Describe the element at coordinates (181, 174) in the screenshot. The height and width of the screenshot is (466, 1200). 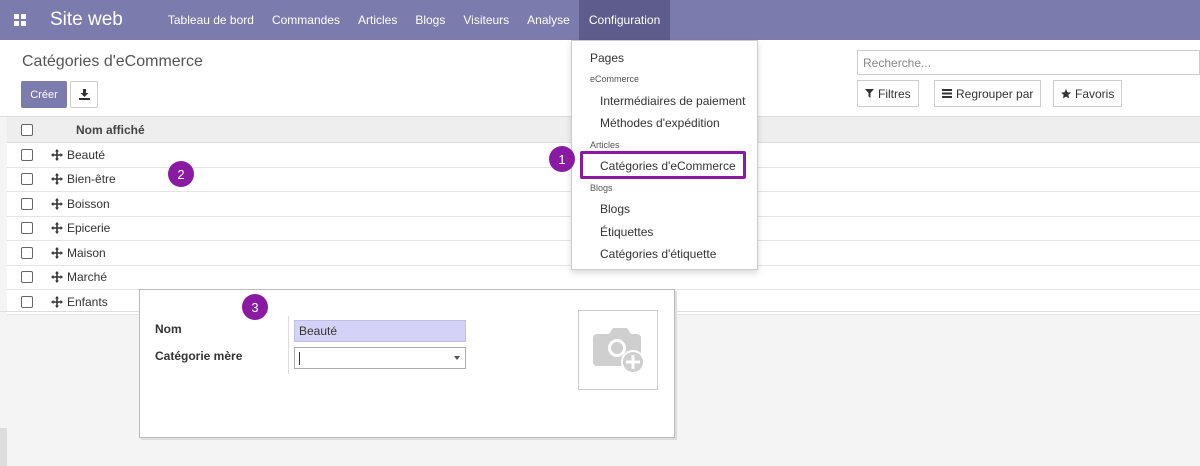
I see `step-badge-2: 2` at that location.